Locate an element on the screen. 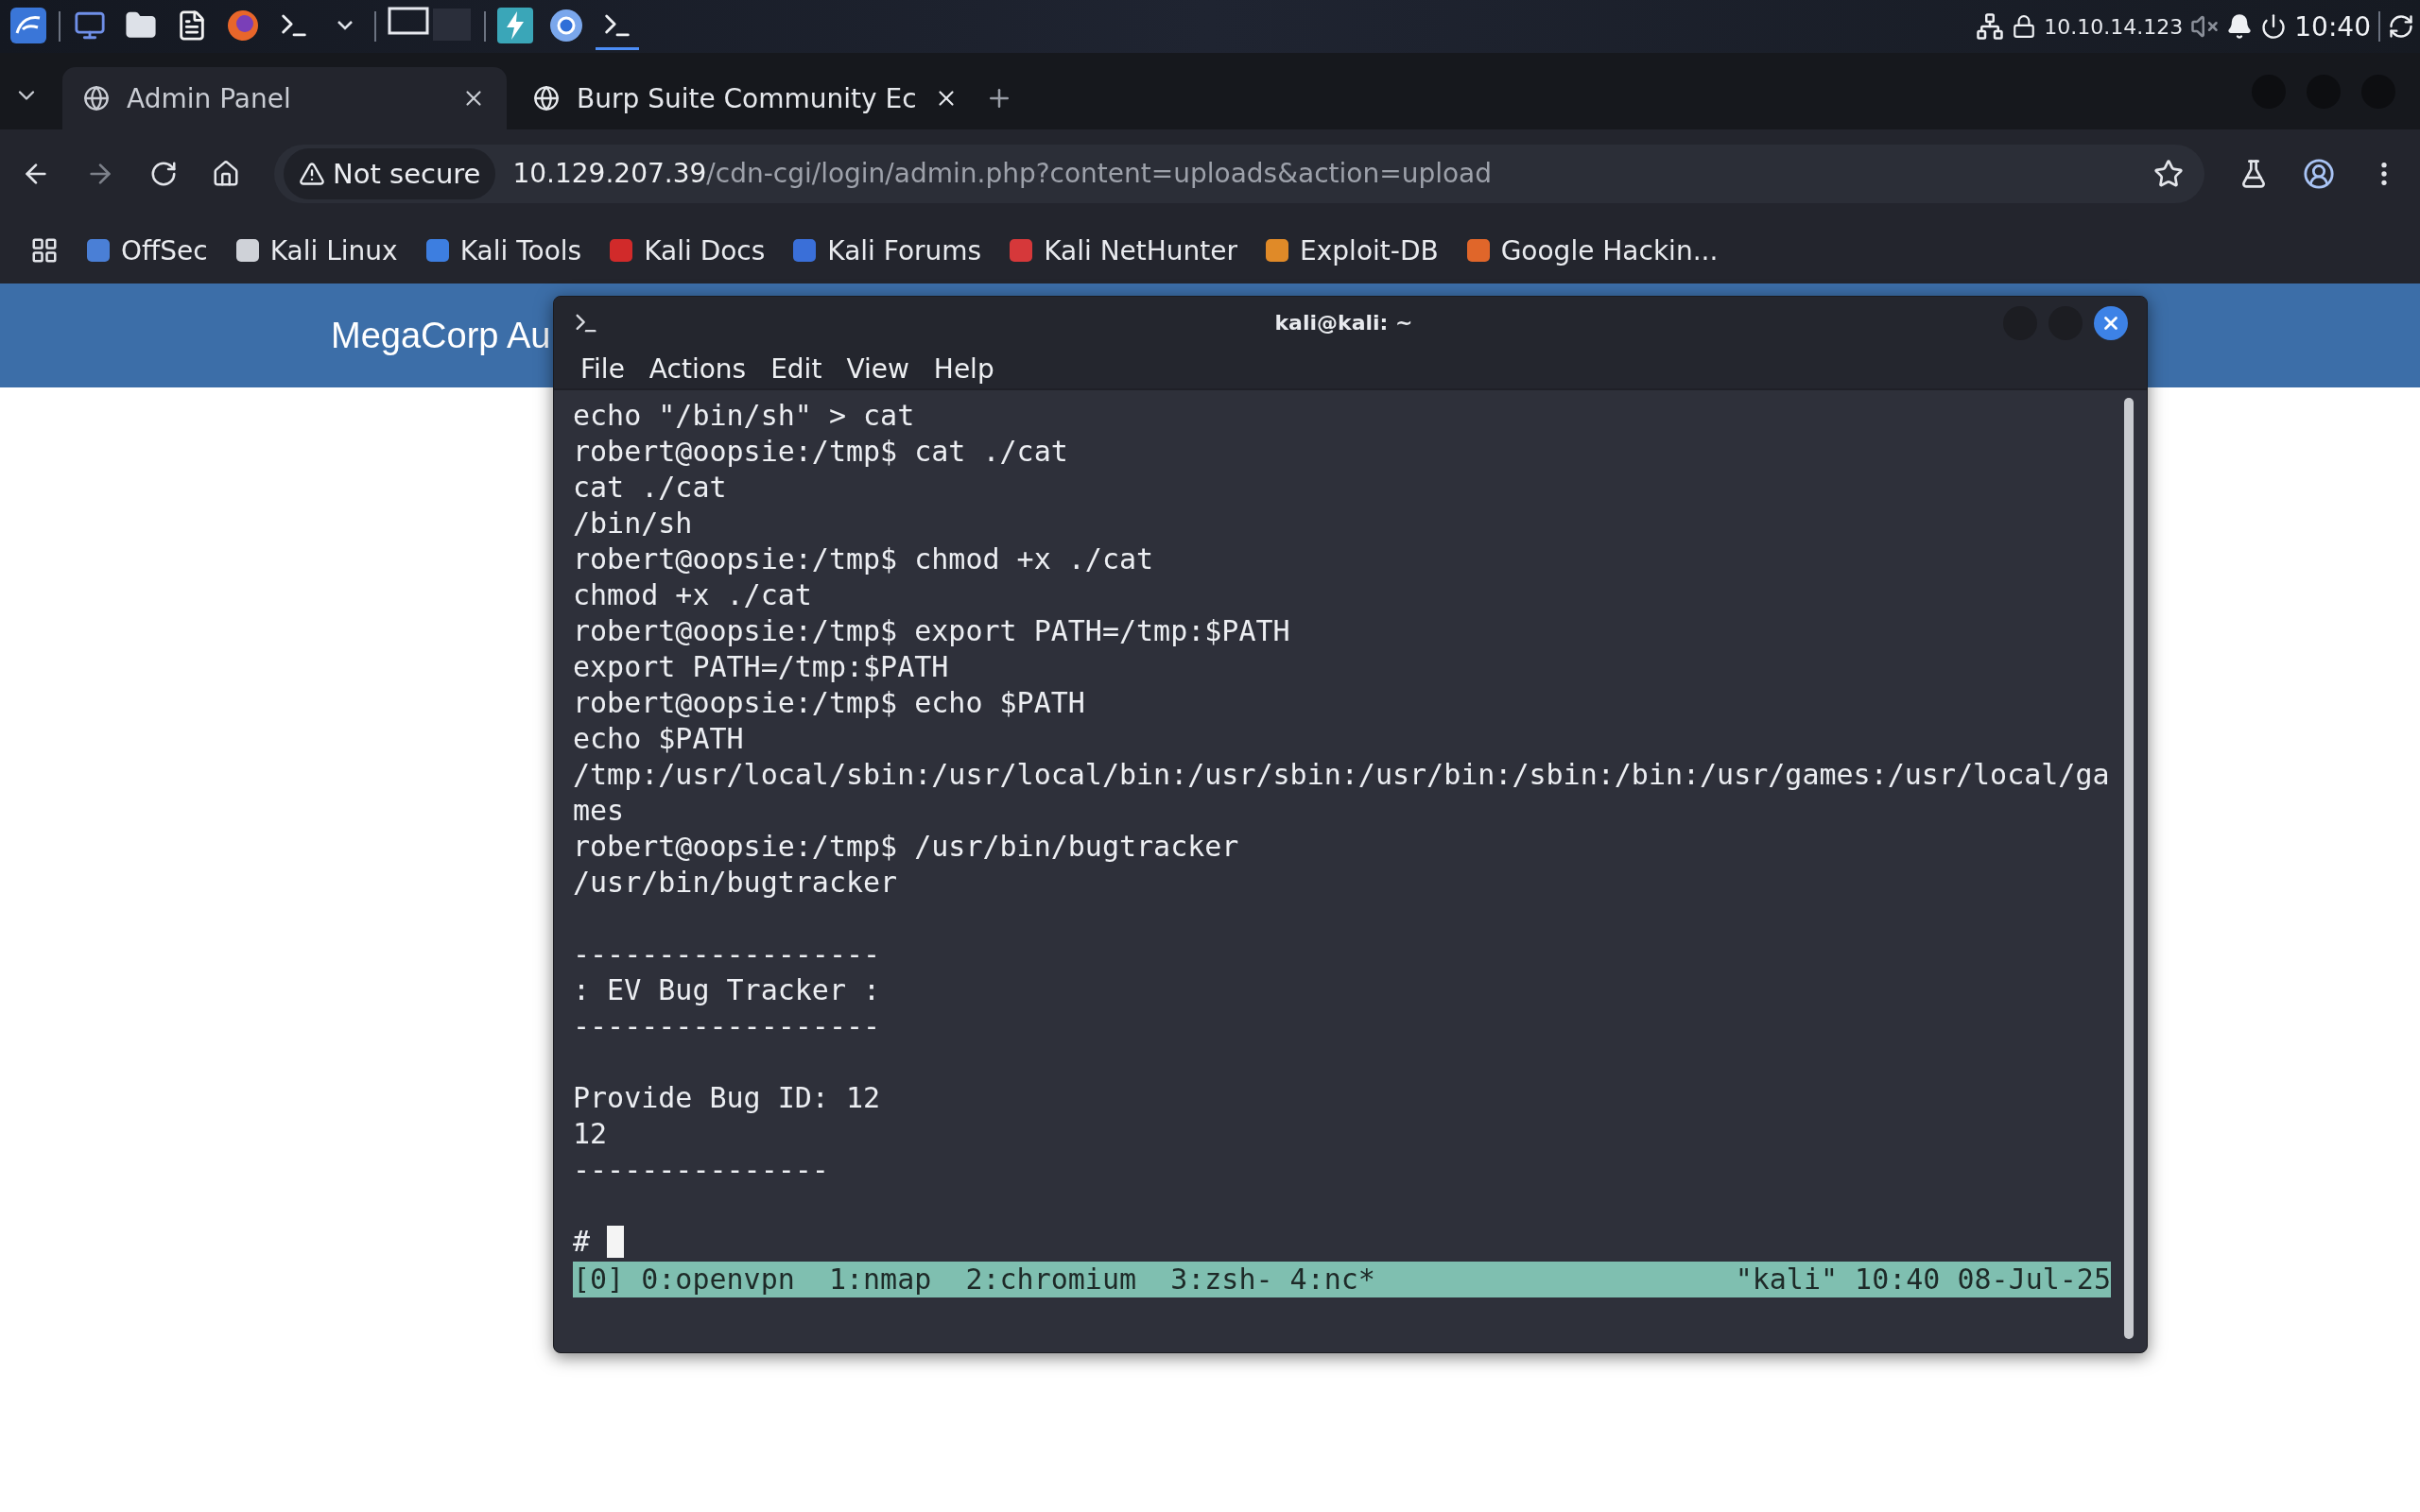 The image size is (2420, 1512). terminal-line: mes is located at coordinates (599, 811).